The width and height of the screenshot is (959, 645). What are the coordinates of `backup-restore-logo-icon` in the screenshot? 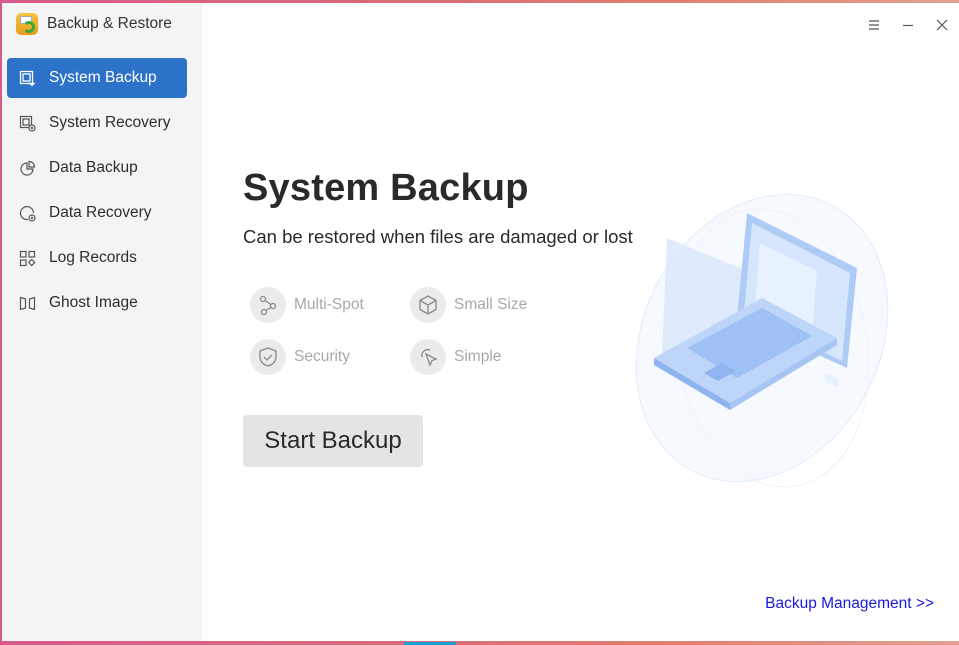 It's located at (27, 24).